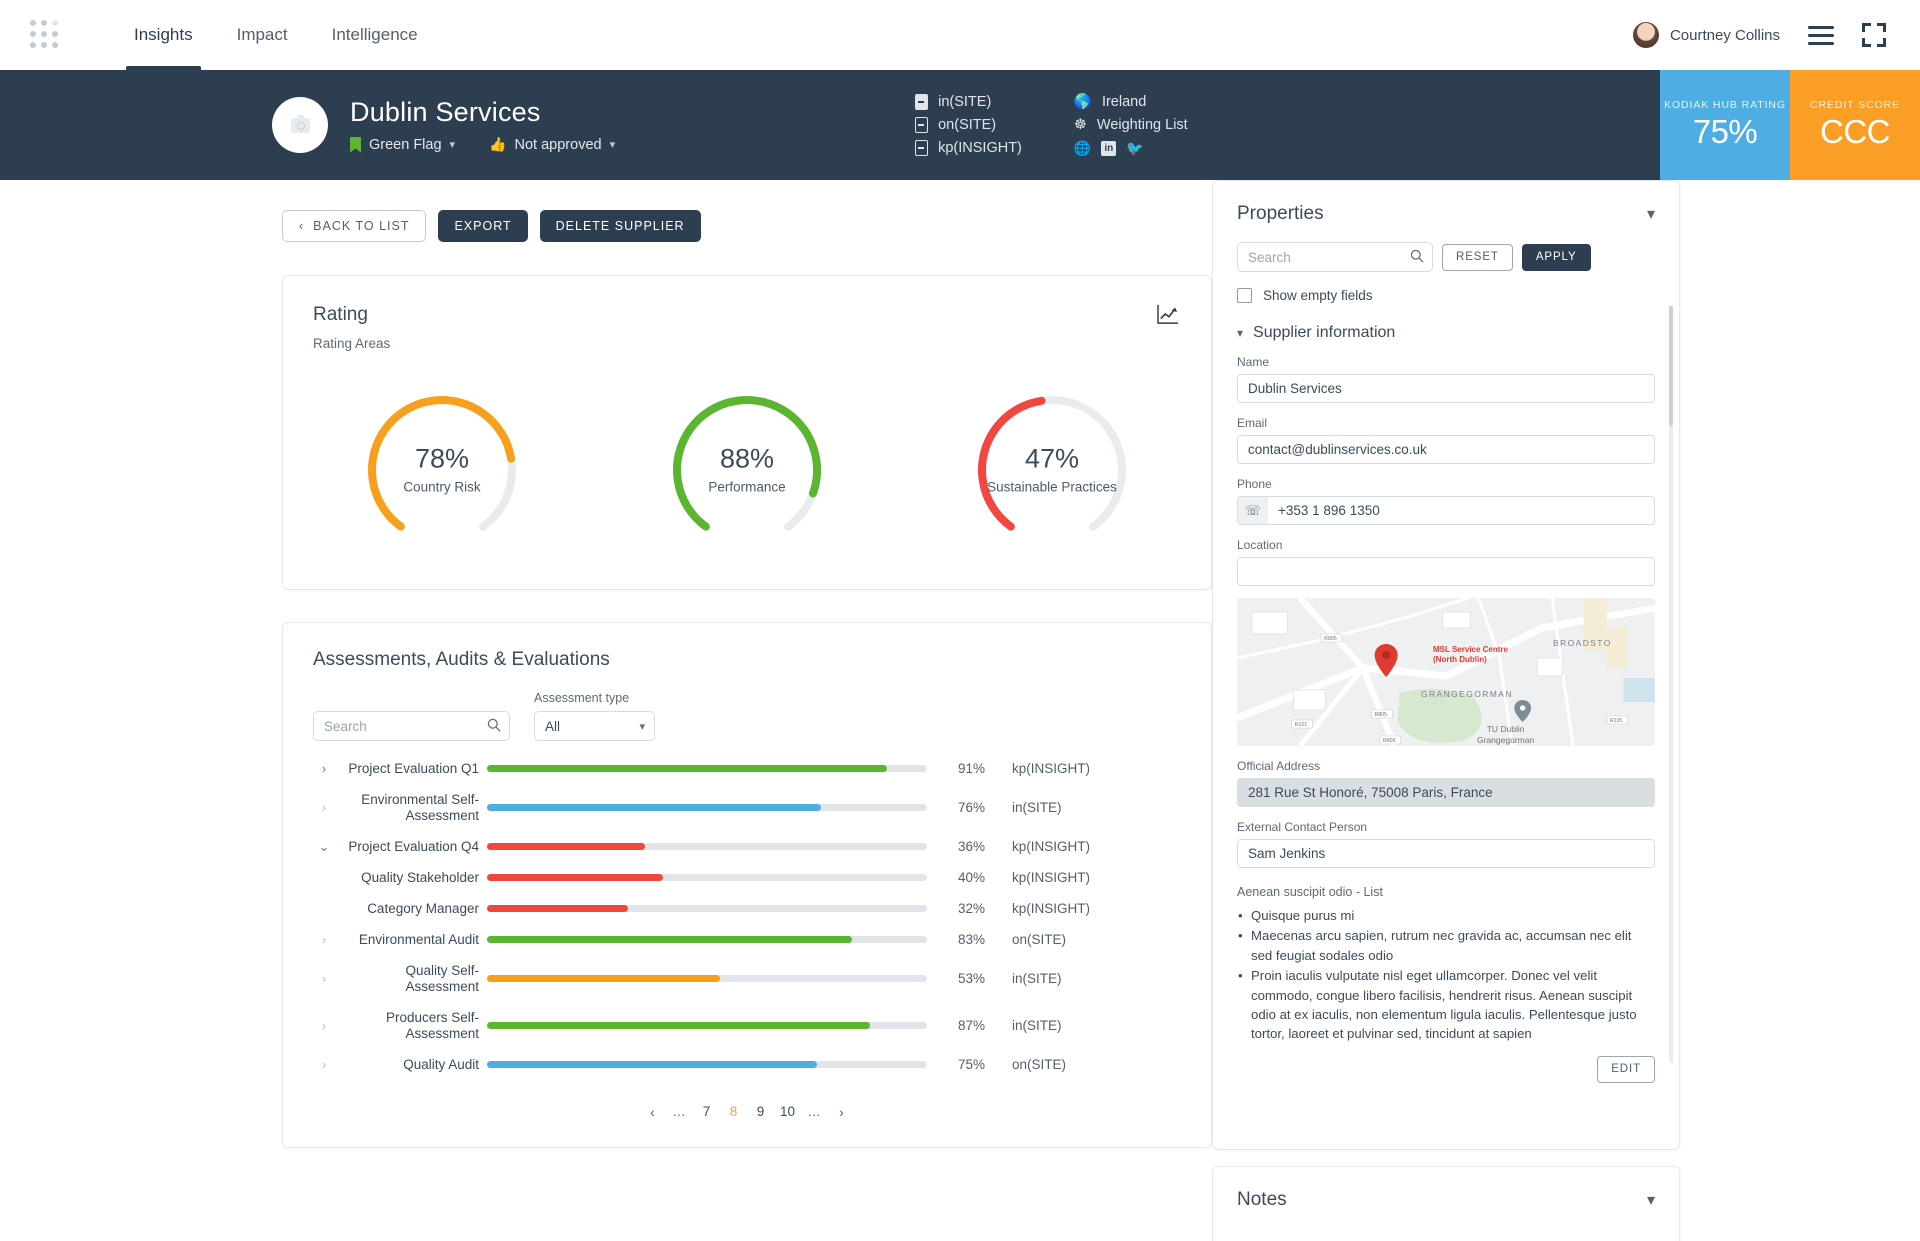 The width and height of the screenshot is (1920, 1241). Describe the element at coordinates (1082, 102) in the screenshot. I see `globe-icon: 🌎` at that location.